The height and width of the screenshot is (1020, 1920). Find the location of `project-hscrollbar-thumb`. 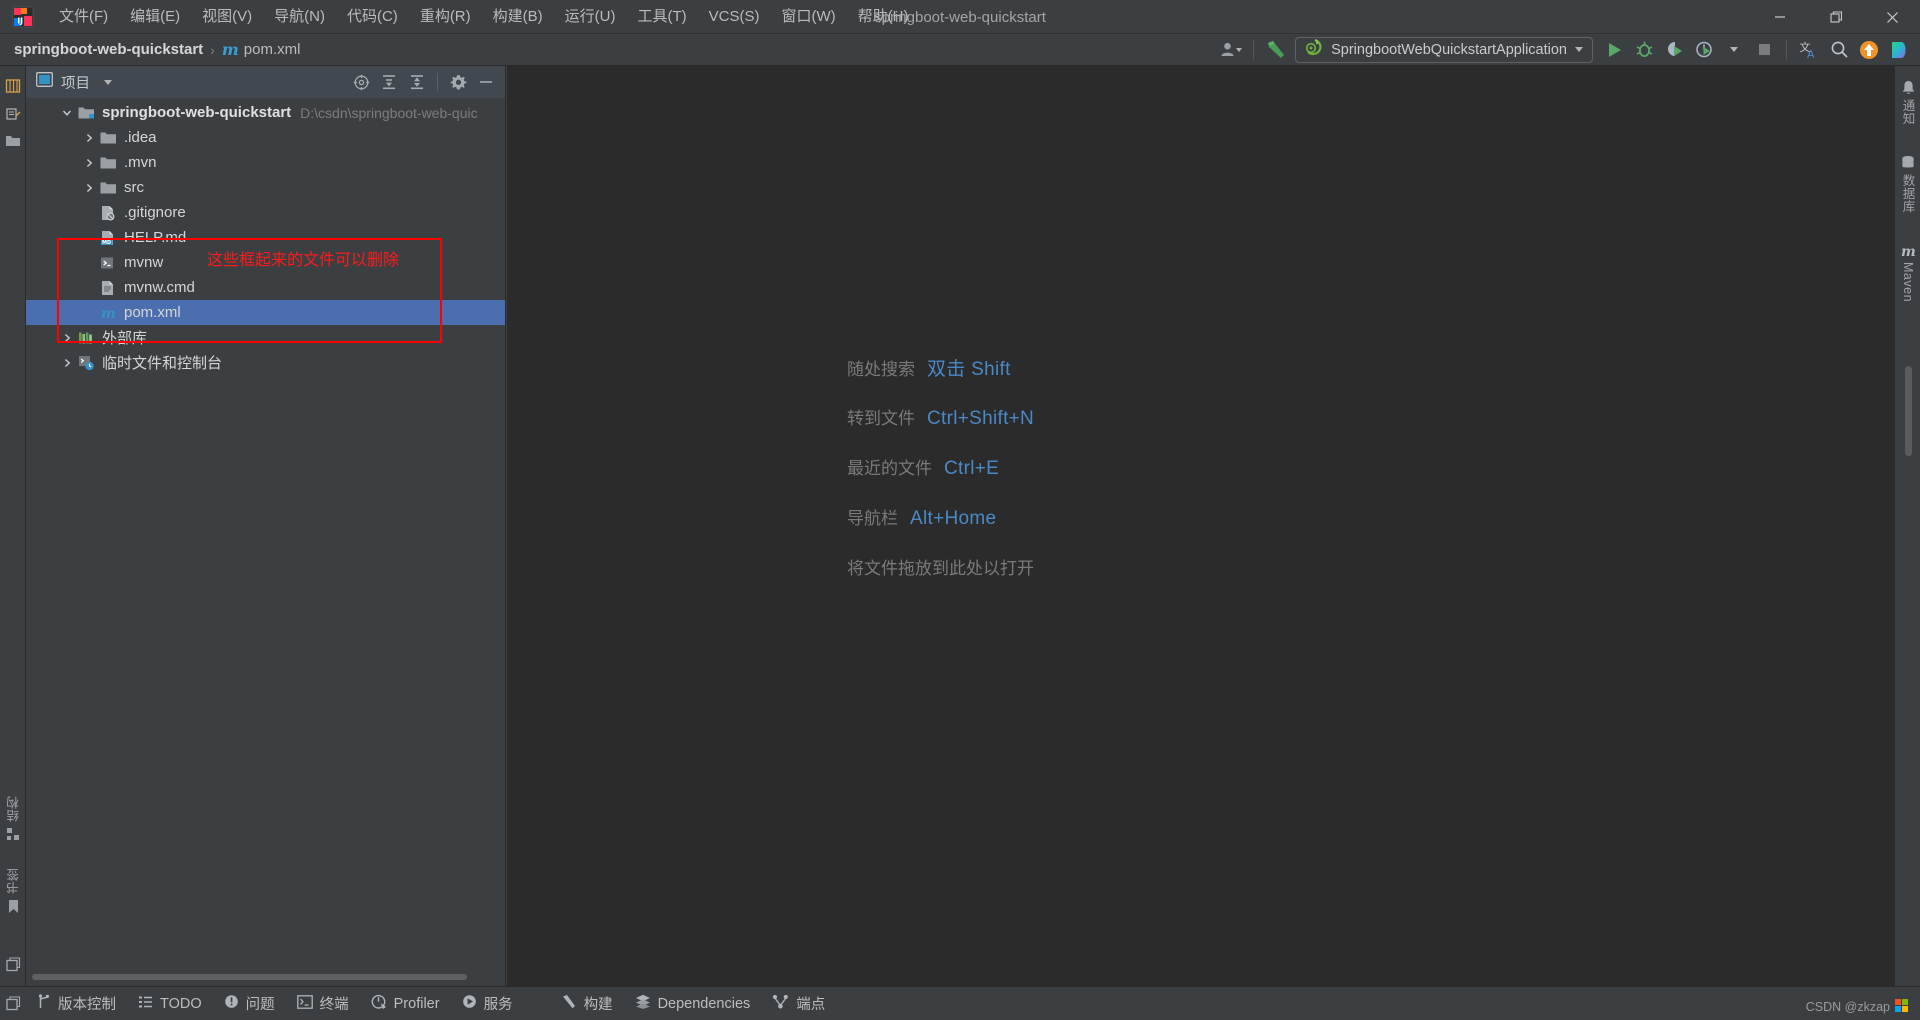

project-hscrollbar-thumb is located at coordinates (249, 977).